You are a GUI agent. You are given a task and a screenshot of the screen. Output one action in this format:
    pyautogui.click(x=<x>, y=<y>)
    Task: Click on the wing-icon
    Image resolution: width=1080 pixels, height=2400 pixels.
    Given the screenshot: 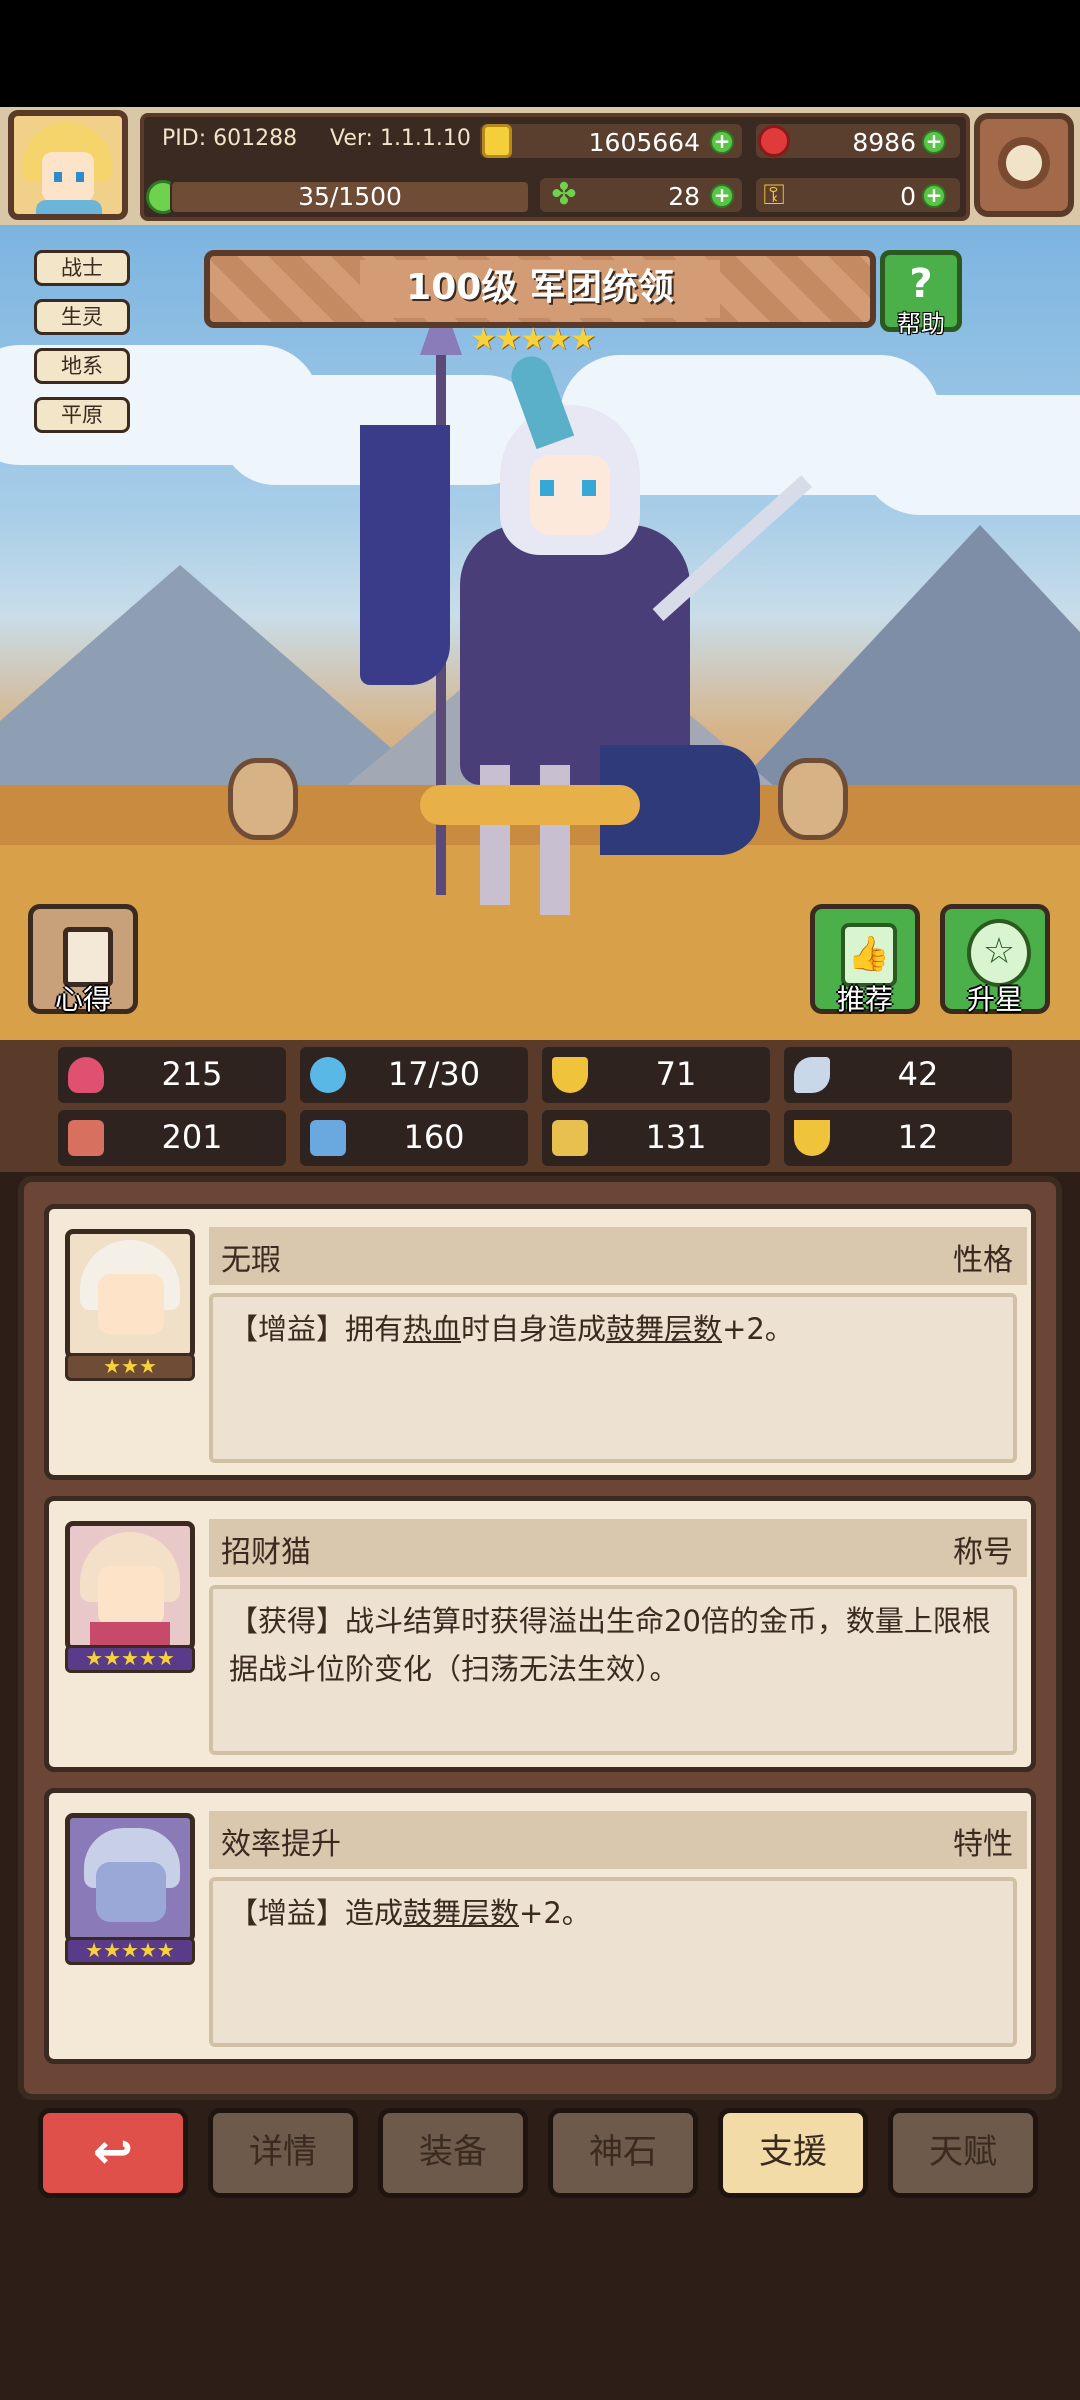 What is the action you would take?
    pyautogui.click(x=812, y=1075)
    